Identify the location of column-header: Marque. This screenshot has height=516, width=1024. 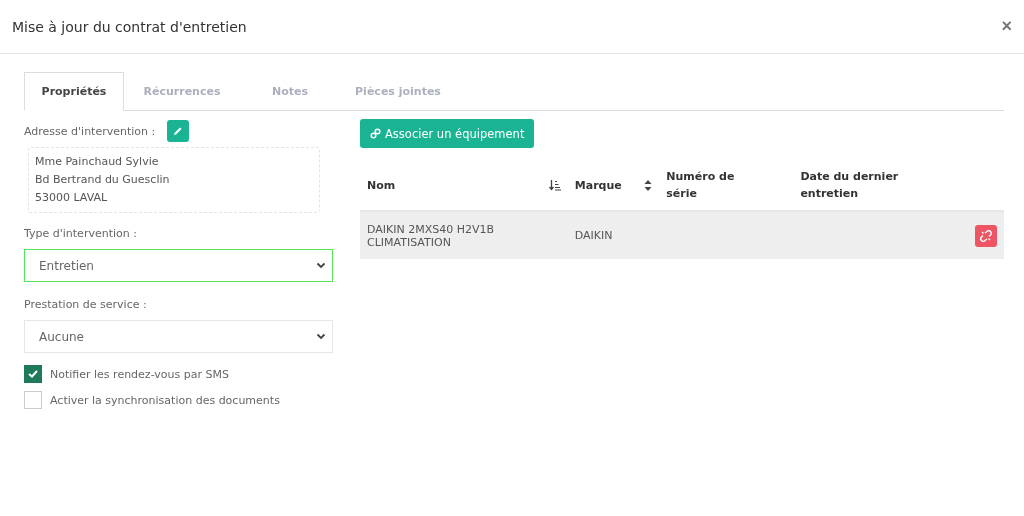
(598, 185).